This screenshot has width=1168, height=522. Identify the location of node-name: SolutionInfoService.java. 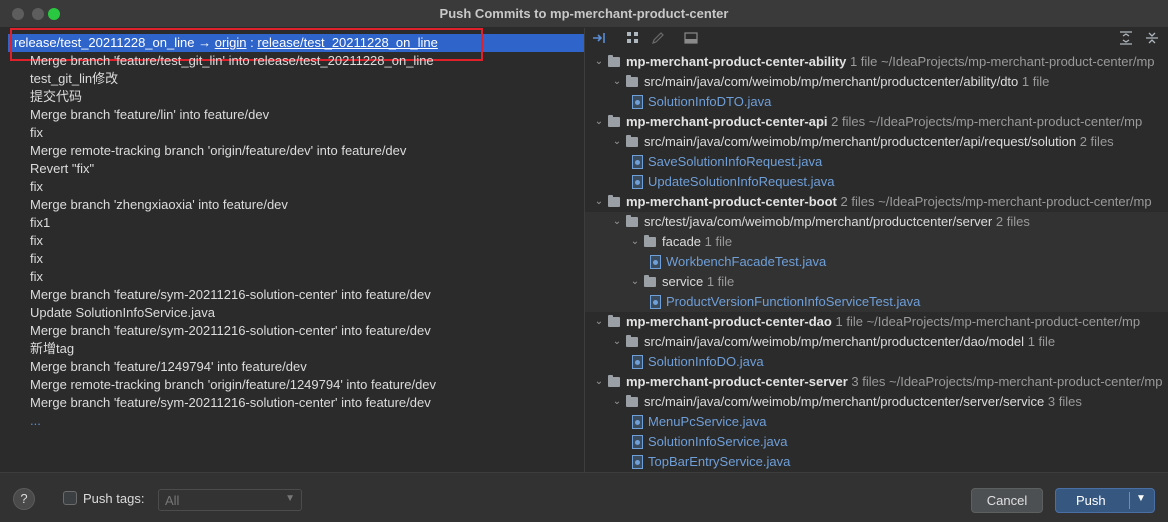
(718, 441).